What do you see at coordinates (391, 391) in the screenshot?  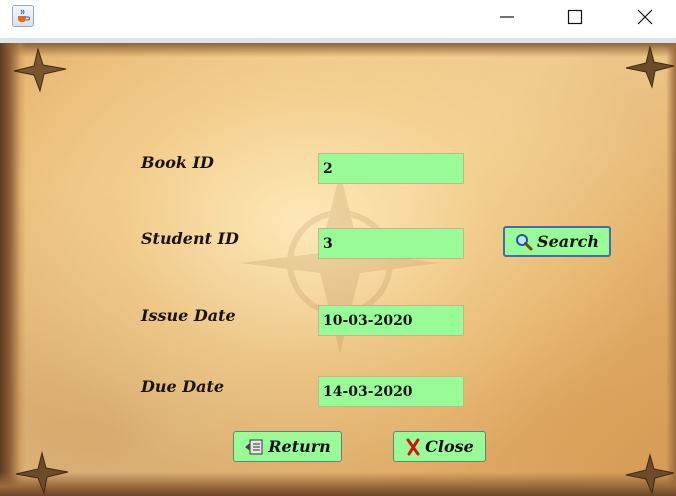 I see `due-date-field` at bounding box center [391, 391].